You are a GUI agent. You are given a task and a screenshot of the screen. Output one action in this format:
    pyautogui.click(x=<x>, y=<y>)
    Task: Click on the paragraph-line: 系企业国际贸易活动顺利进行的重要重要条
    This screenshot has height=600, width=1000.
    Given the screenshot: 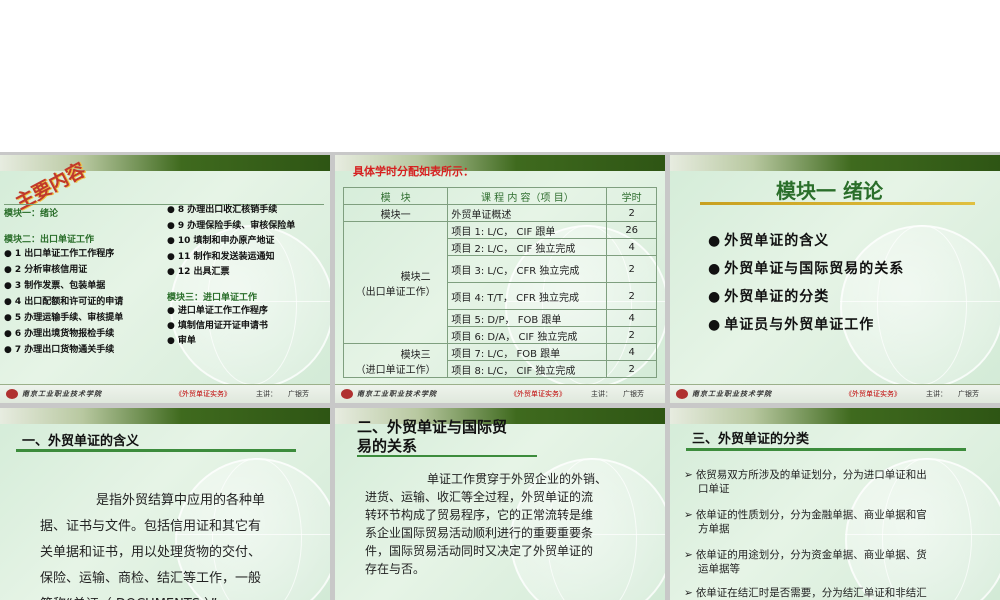 What is the action you would take?
    pyautogui.click(x=486, y=533)
    